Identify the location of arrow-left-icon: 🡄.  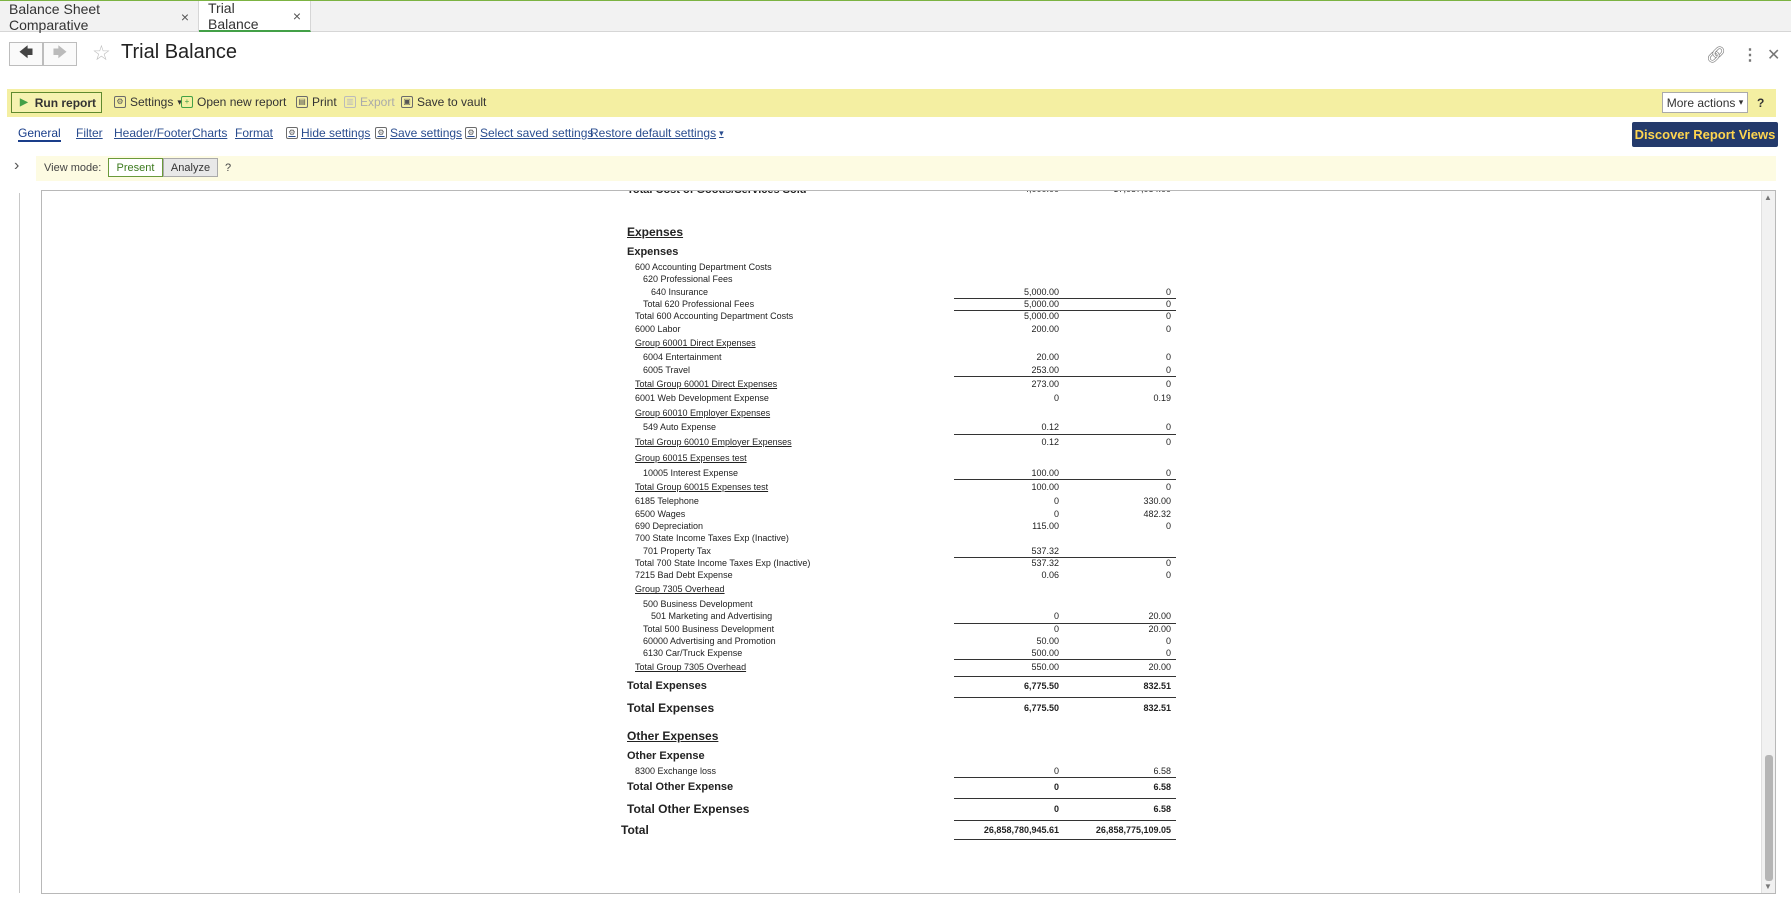
(26, 52).